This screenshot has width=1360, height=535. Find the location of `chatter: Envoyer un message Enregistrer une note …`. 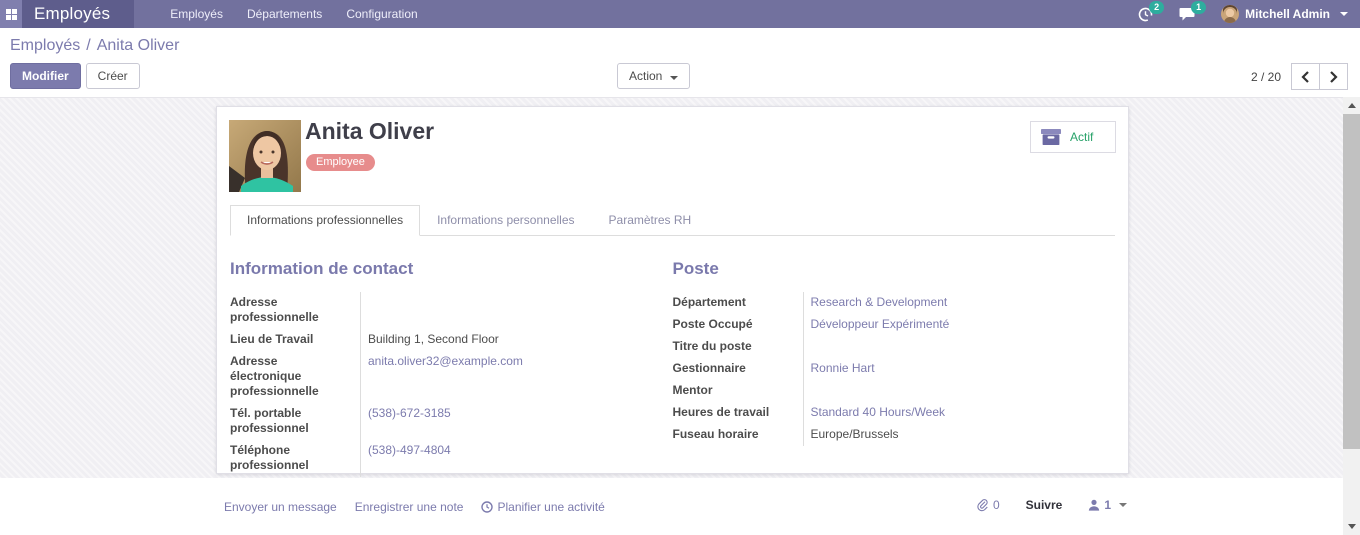

chatter: Envoyer un message Enregistrer une note … is located at coordinates (680, 506).